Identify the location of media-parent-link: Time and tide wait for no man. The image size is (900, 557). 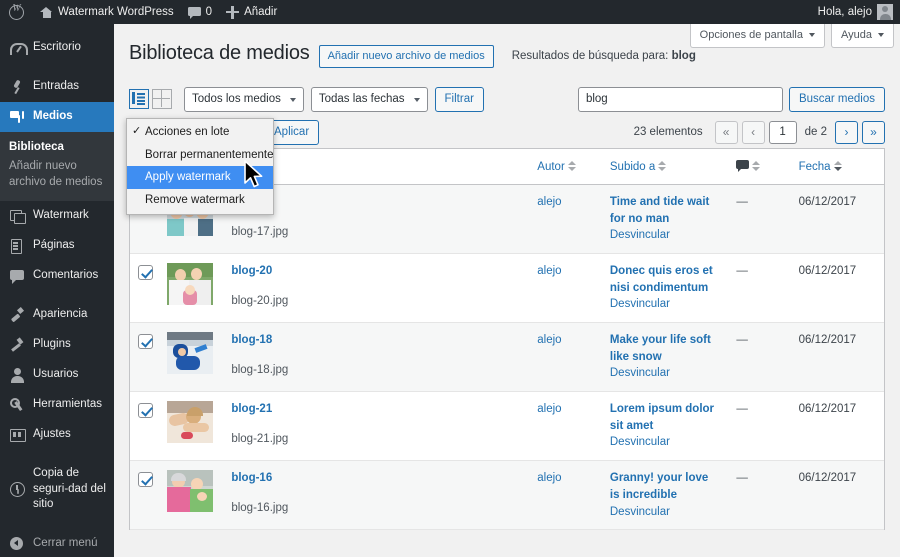
(659, 210).